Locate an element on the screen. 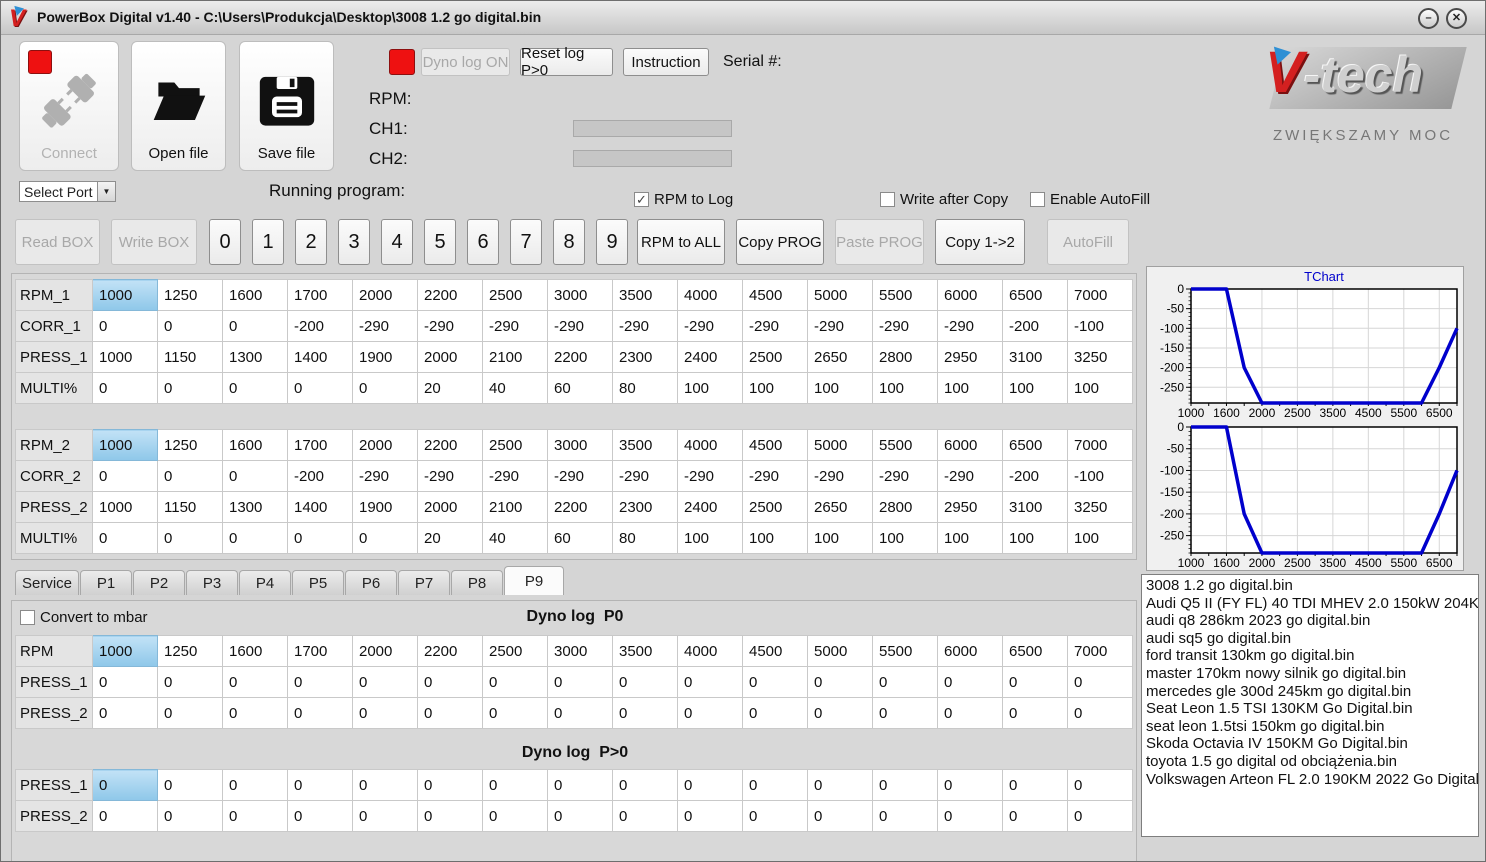 The image size is (1486, 862). cell: 1600 is located at coordinates (255, 295).